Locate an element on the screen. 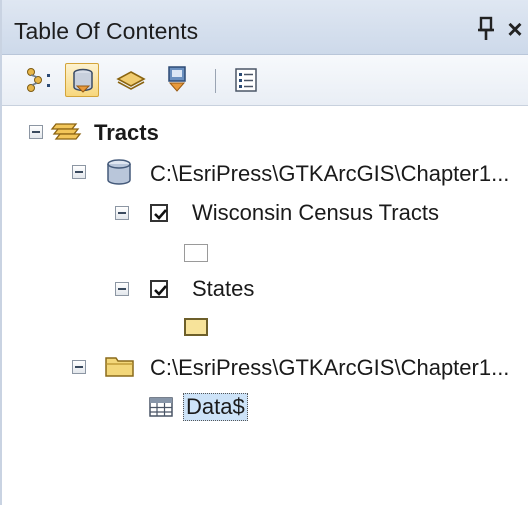 The height and width of the screenshot is (505, 528). layer-label: States is located at coordinates (223, 289).